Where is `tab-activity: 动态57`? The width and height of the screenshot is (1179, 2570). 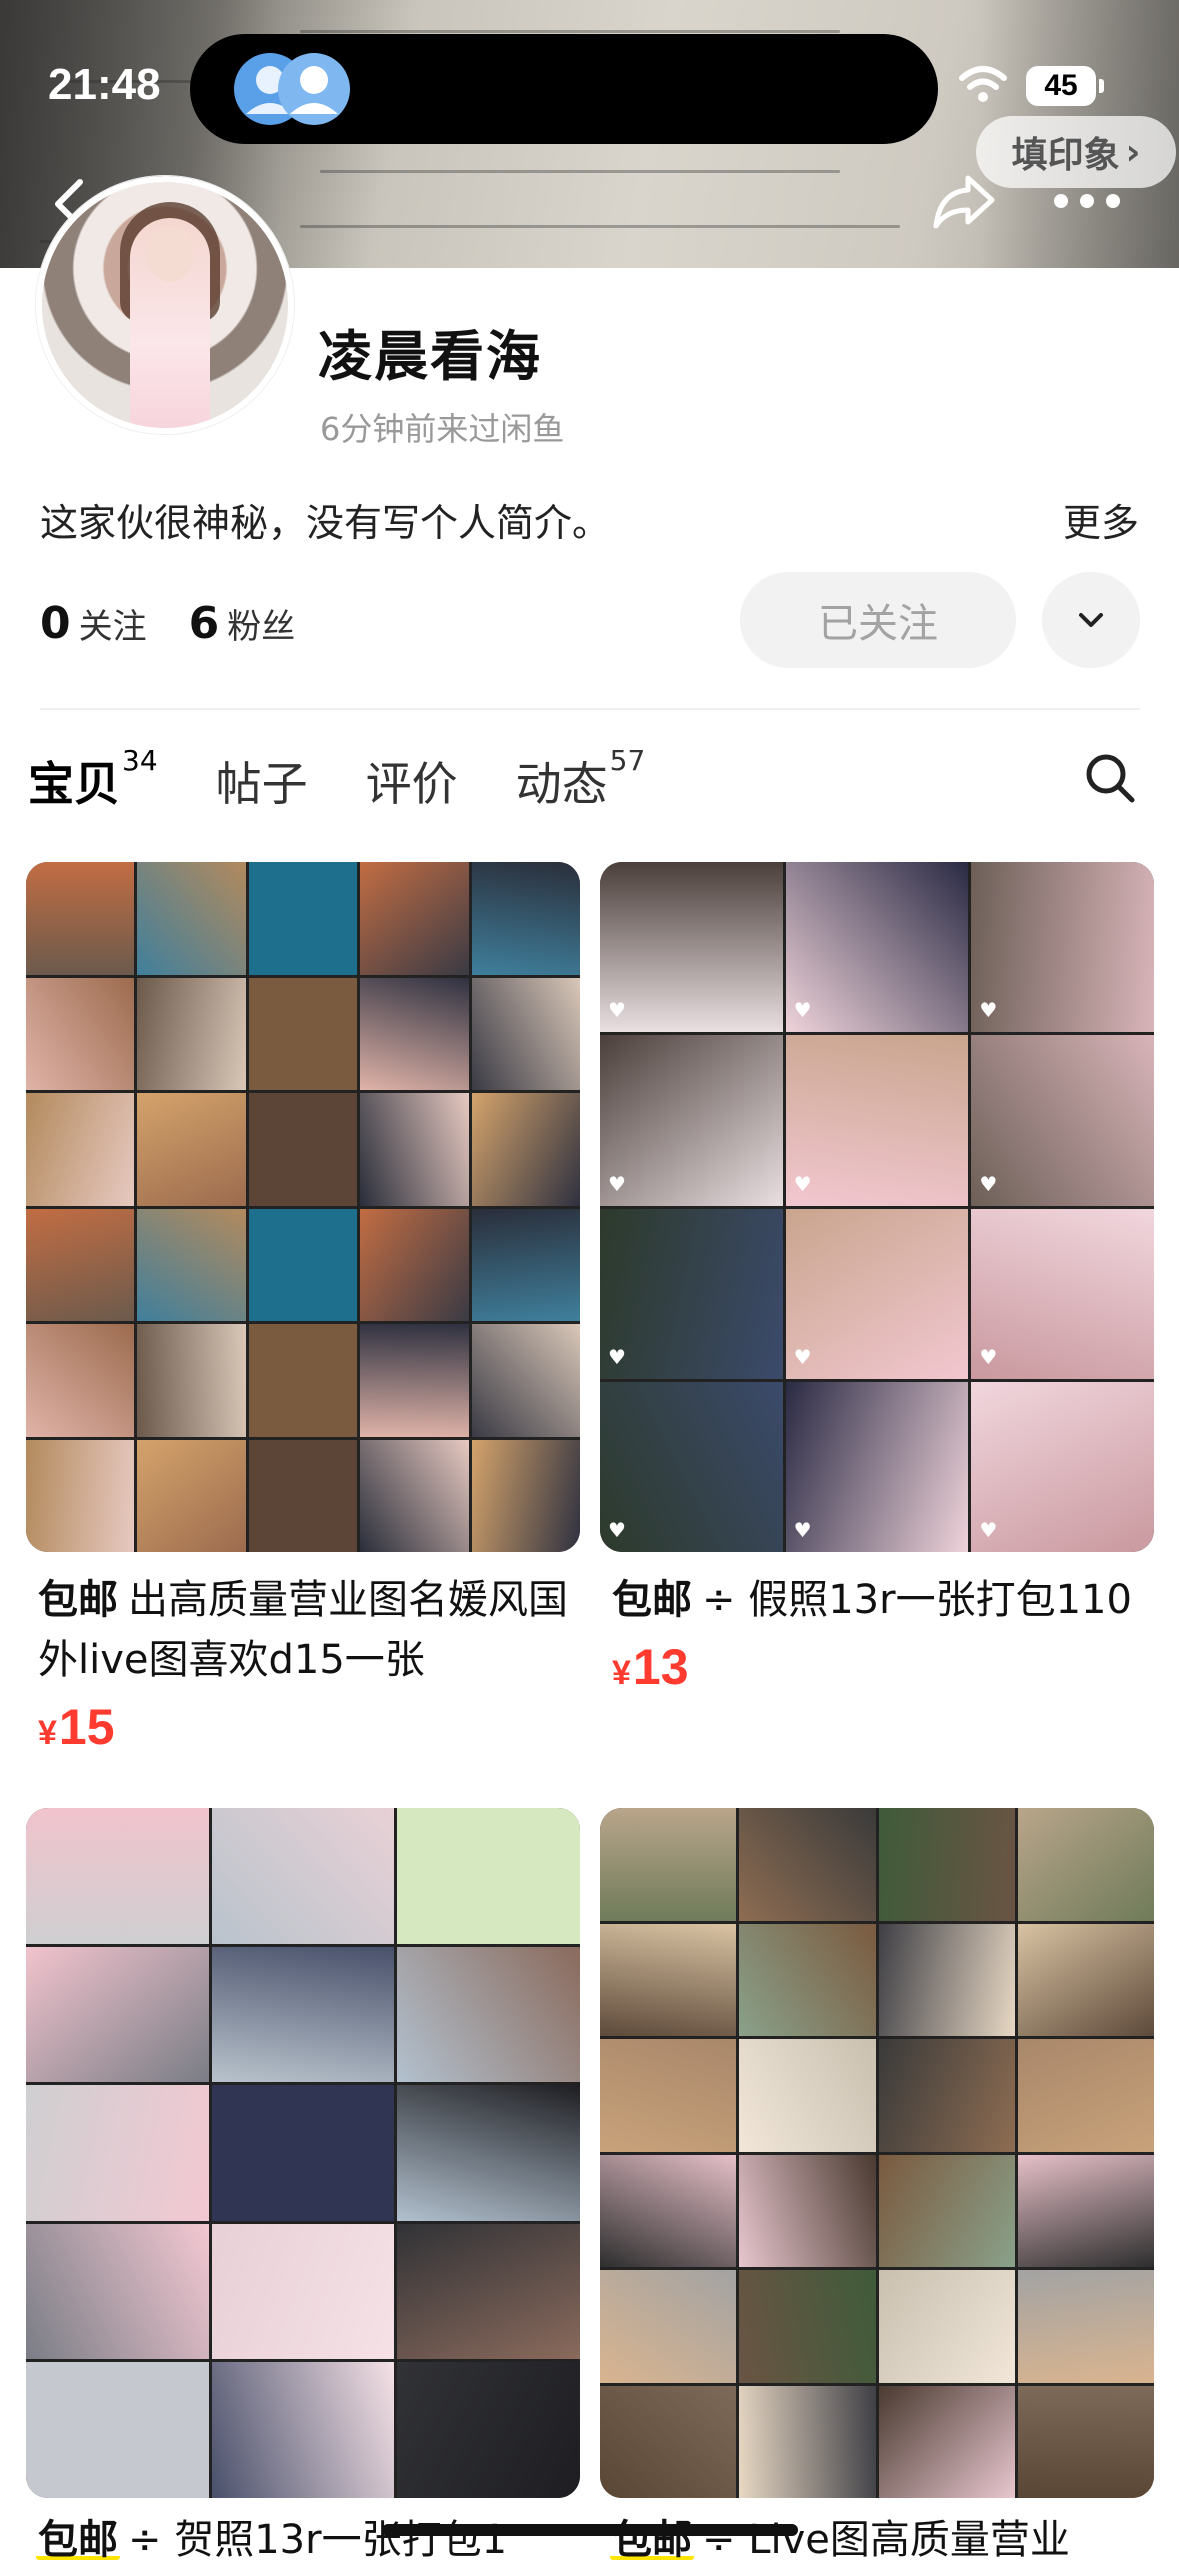
tab-activity: 动态57 is located at coordinates (581, 783).